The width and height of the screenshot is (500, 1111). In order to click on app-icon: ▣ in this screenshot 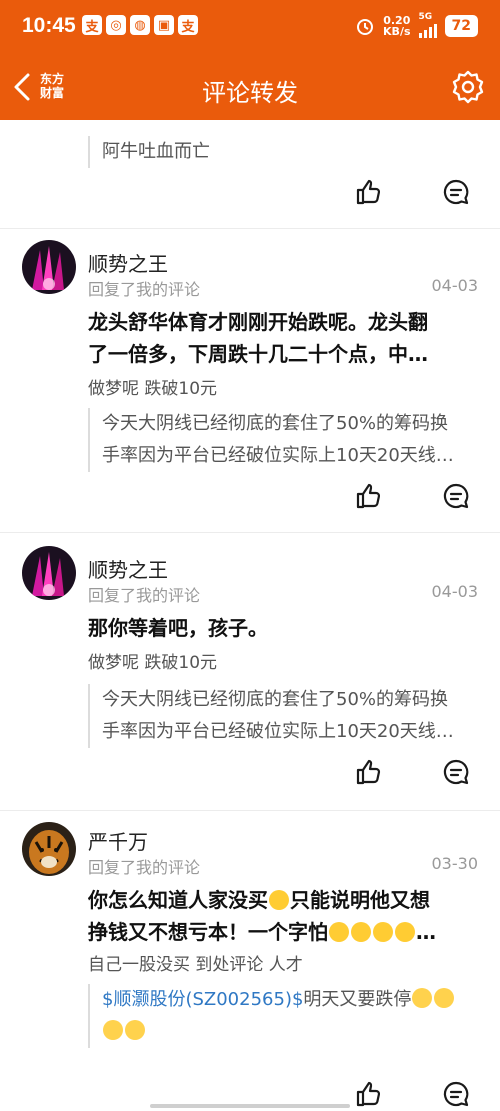, I will do `click(164, 25)`.